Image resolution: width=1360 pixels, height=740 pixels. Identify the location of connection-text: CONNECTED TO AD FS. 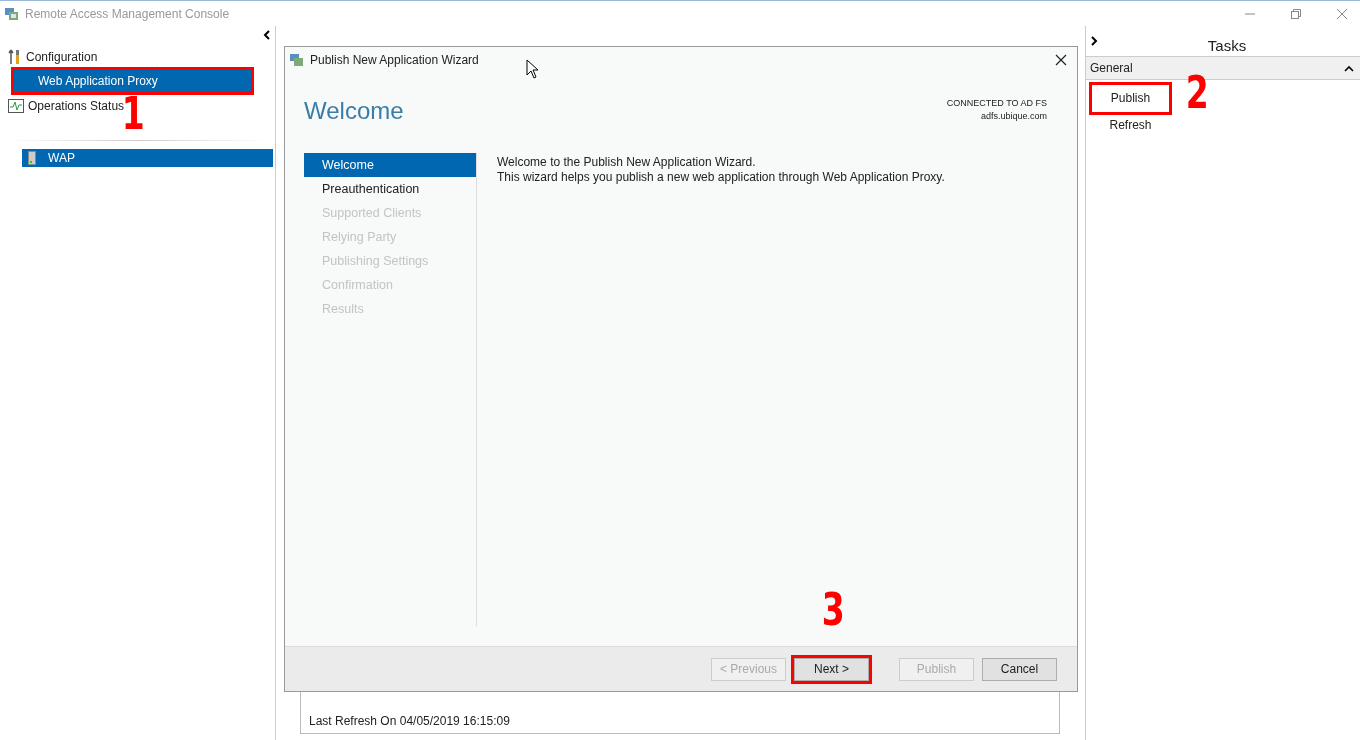
(996, 103).